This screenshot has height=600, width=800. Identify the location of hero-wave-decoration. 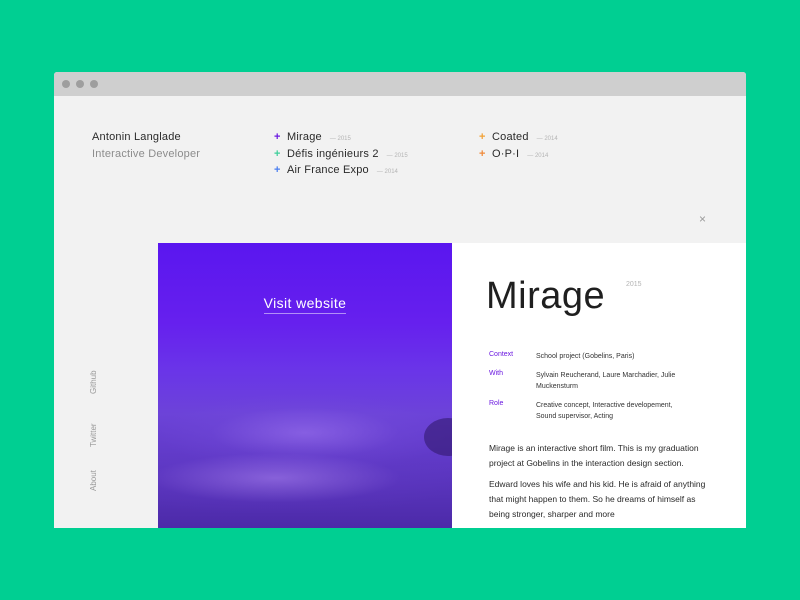
(305, 478).